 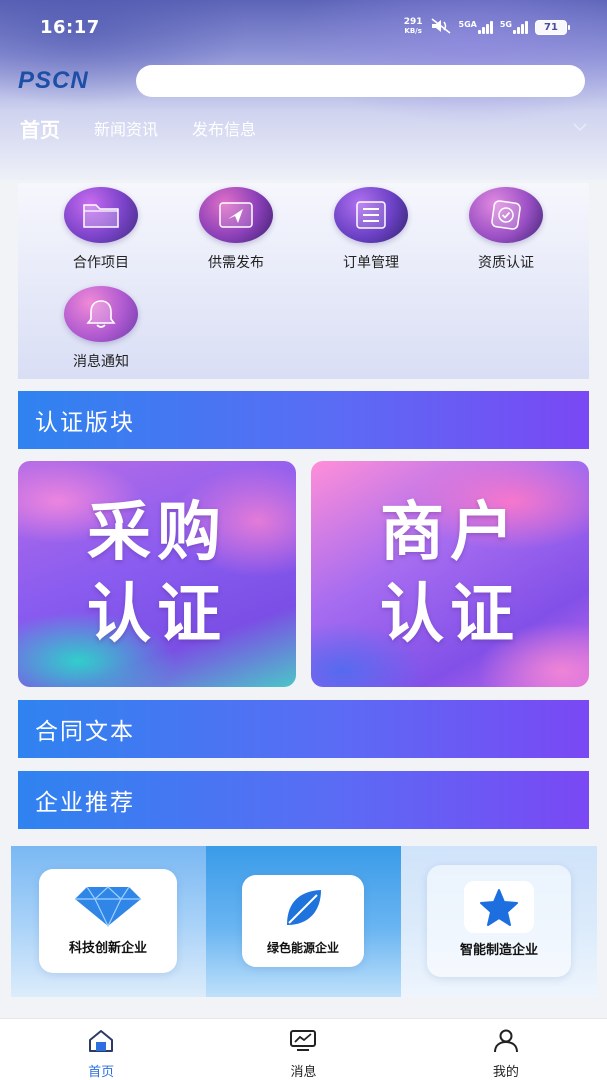 I want to click on chevron-down-icon, so click(x=580, y=128).